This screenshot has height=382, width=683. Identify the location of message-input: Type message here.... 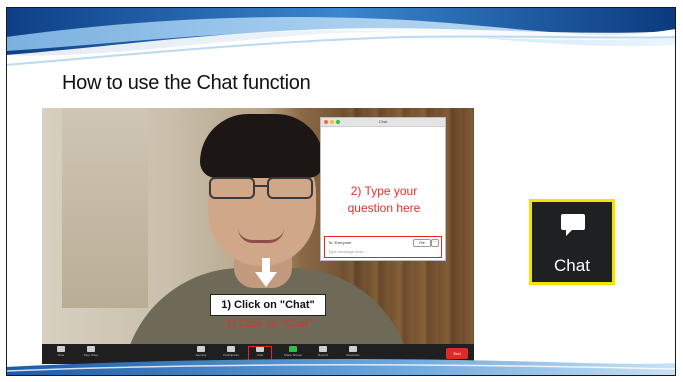
(347, 251).